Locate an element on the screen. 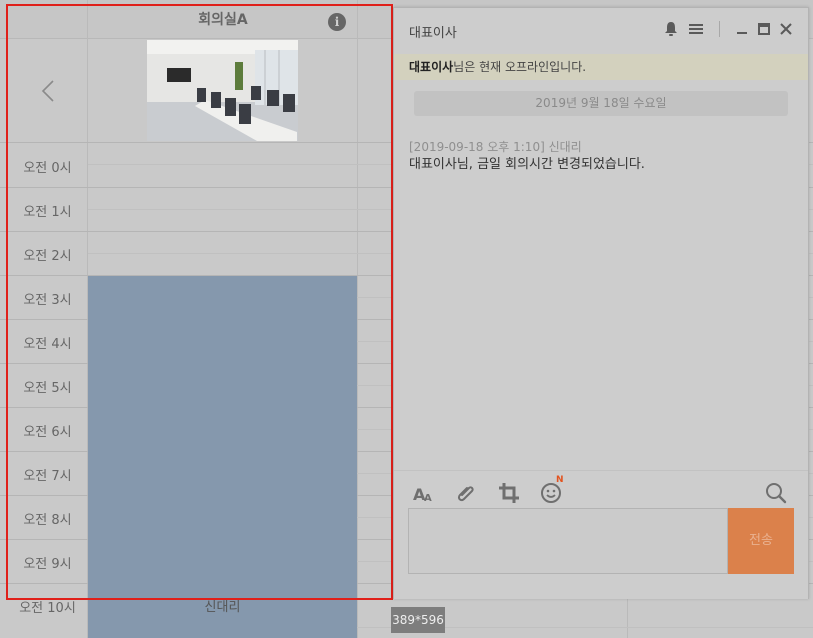  attach-icon is located at coordinates (466, 493).